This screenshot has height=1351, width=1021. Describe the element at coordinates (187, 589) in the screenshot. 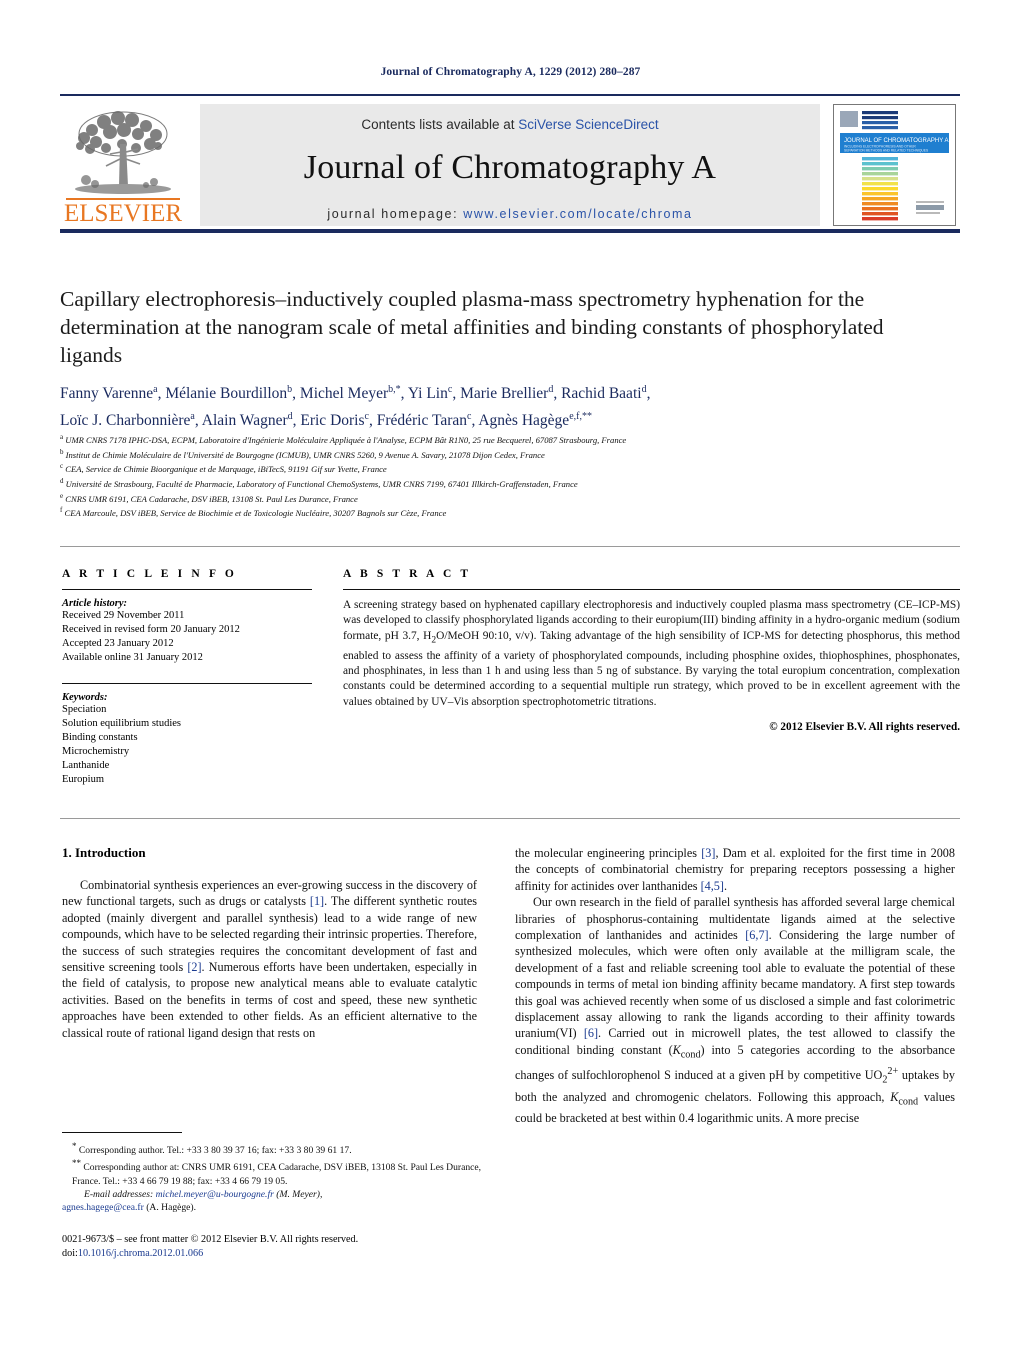

I see `article-info-rule` at that location.